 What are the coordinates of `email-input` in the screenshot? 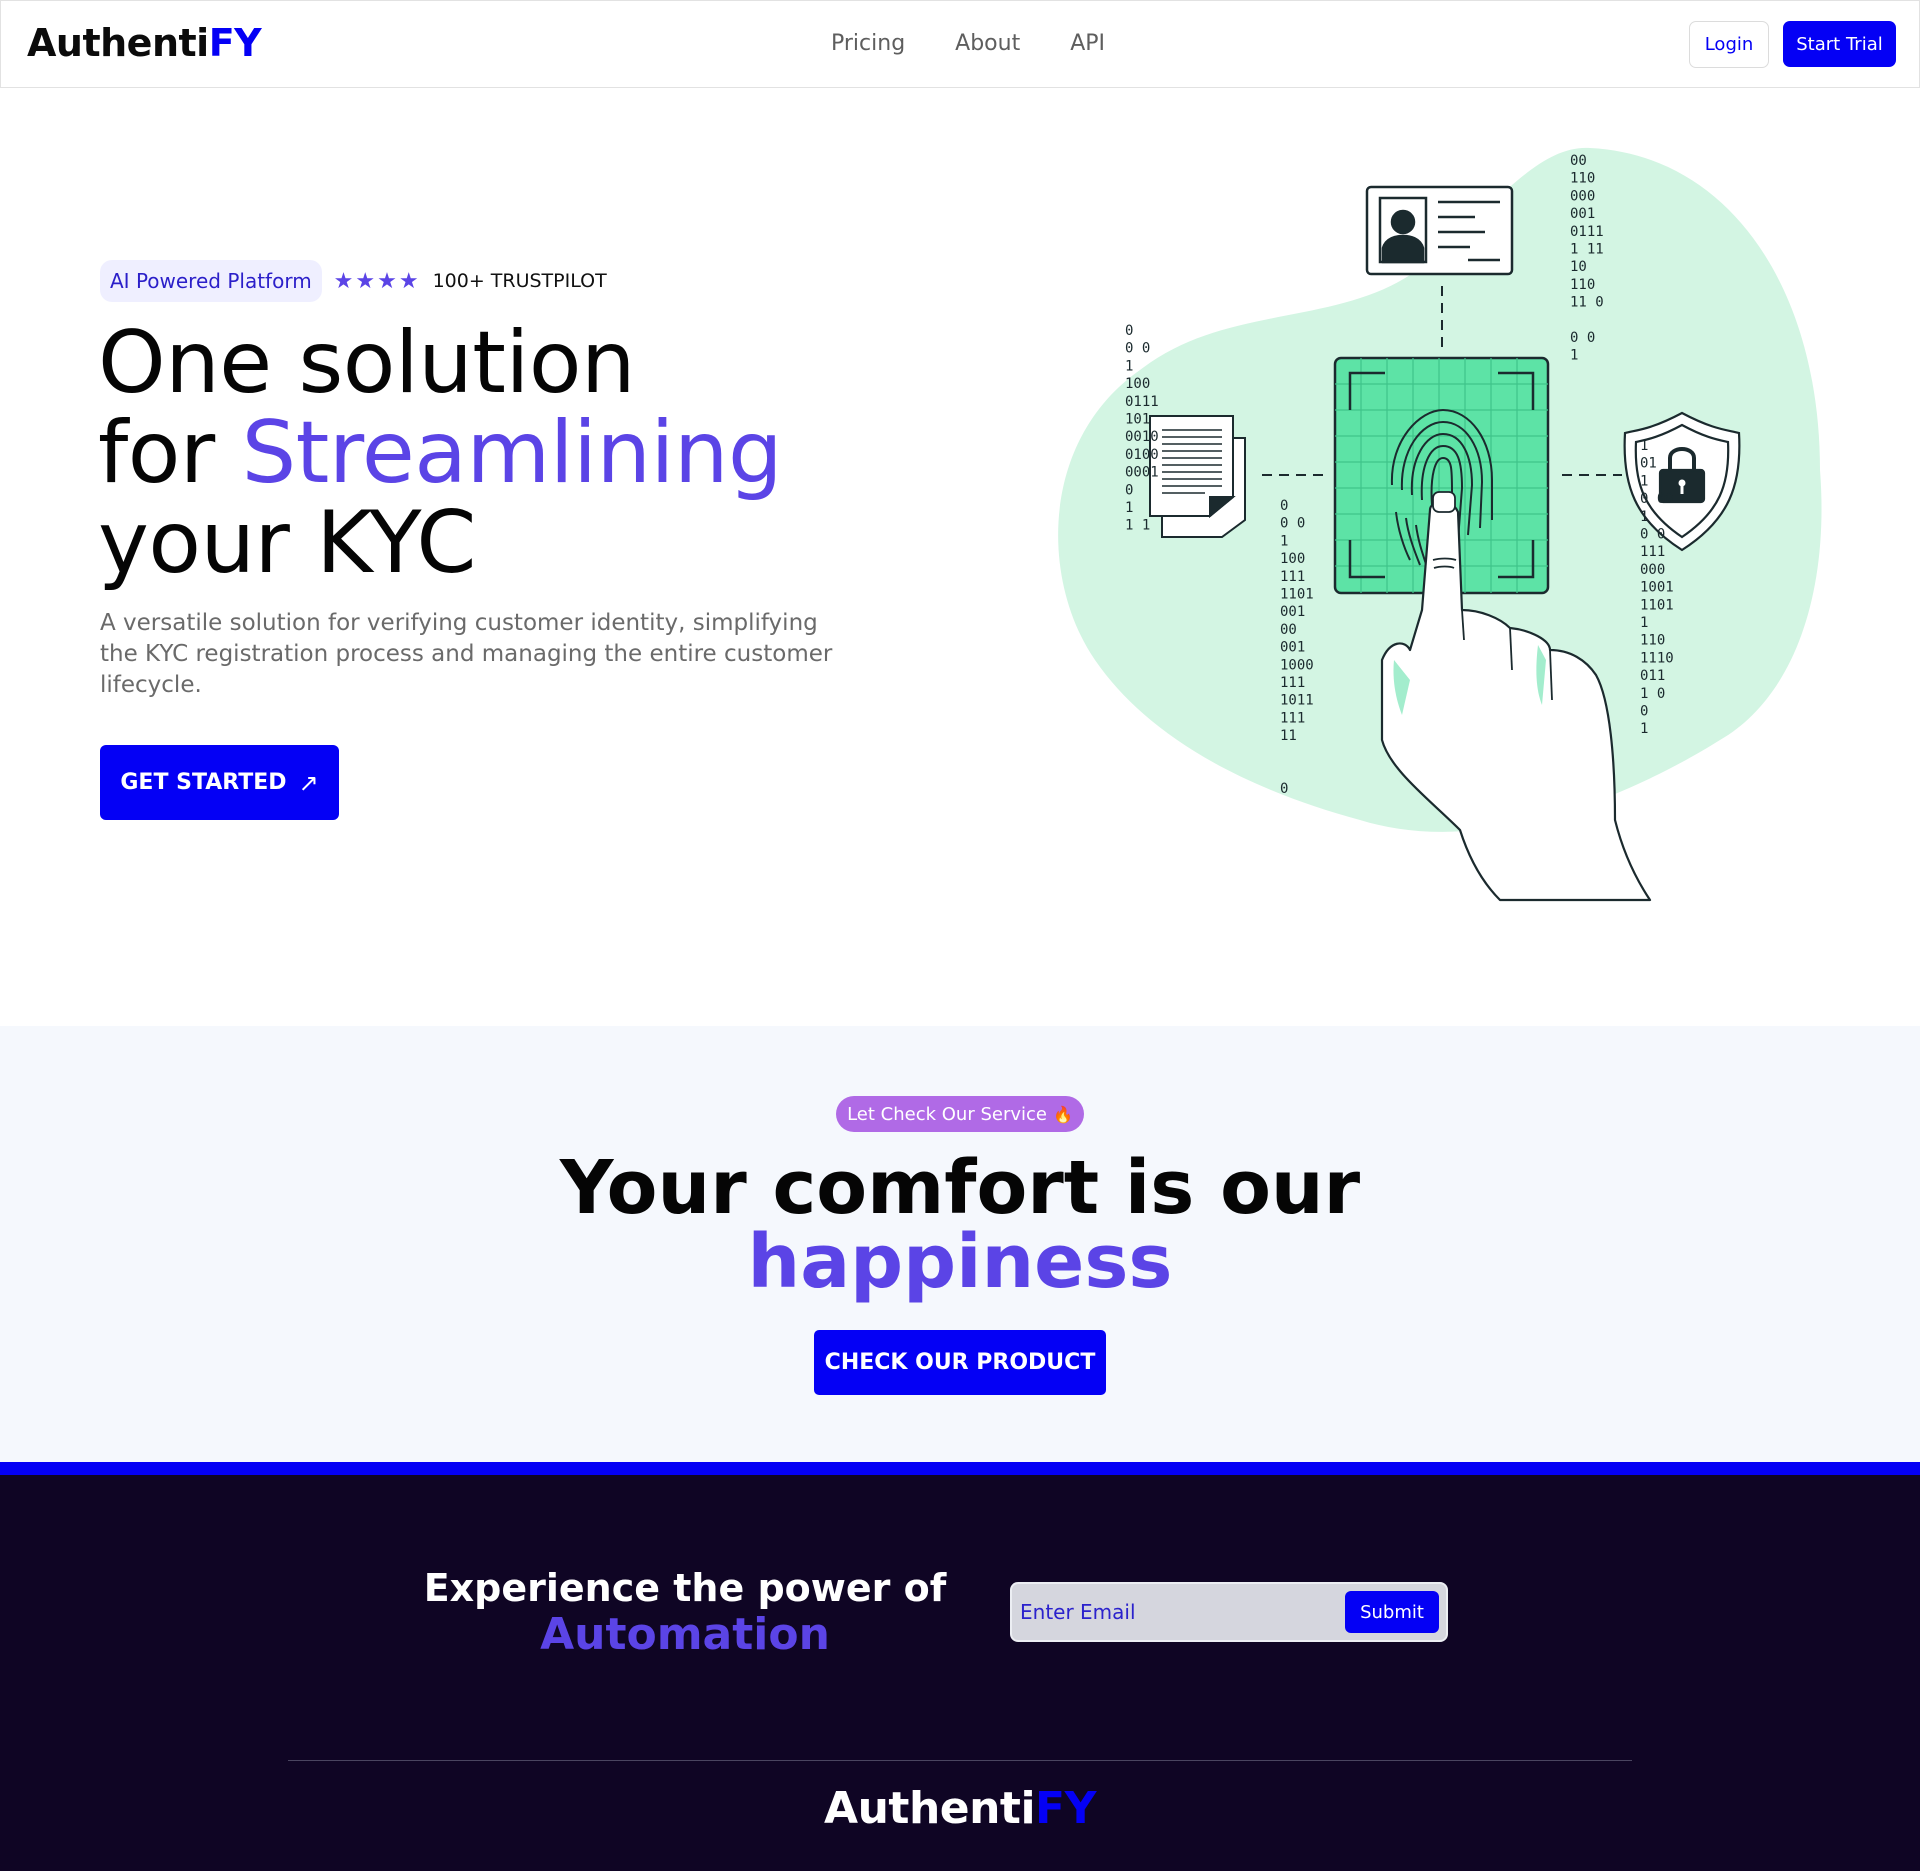 It's located at (1180, 1612).